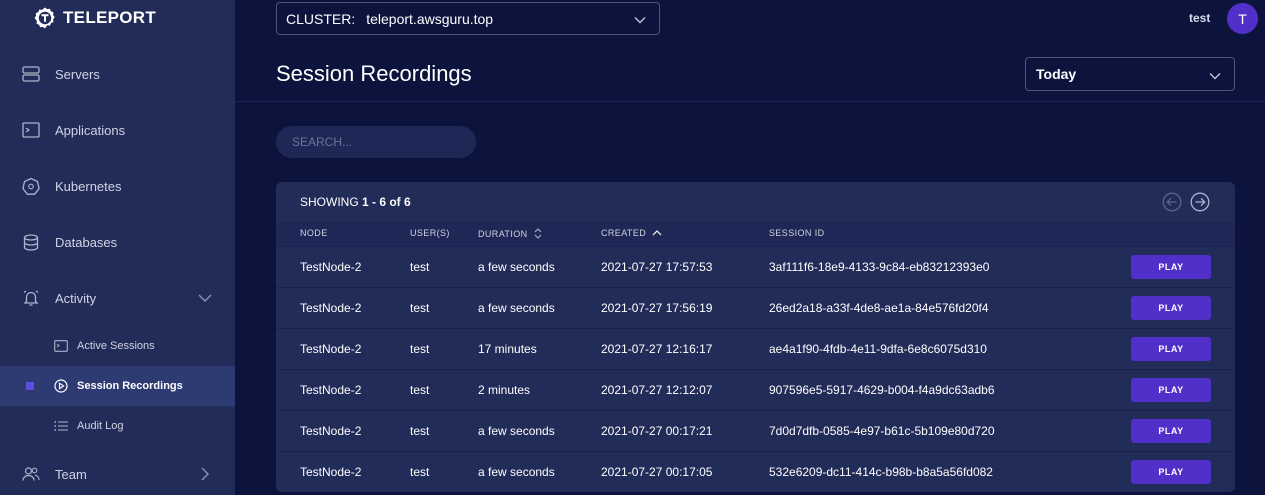 The height and width of the screenshot is (495, 1265). What do you see at coordinates (31, 74) in the screenshot?
I see `server-icon` at bounding box center [31, 74].